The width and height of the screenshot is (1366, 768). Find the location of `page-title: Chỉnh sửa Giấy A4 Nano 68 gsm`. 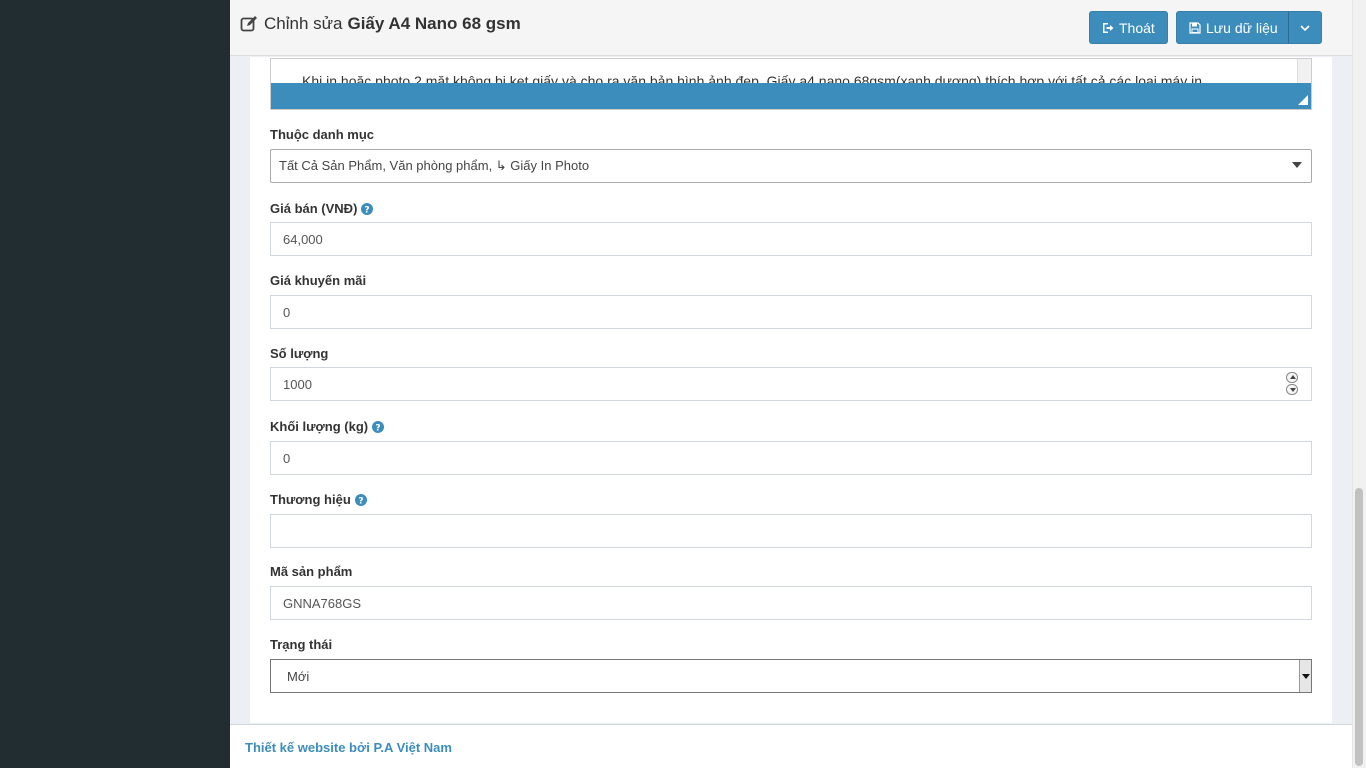

page-title: Chỉnh sửa Giấy A4 Nano 68 gsm is located at coordinates (380, 24).